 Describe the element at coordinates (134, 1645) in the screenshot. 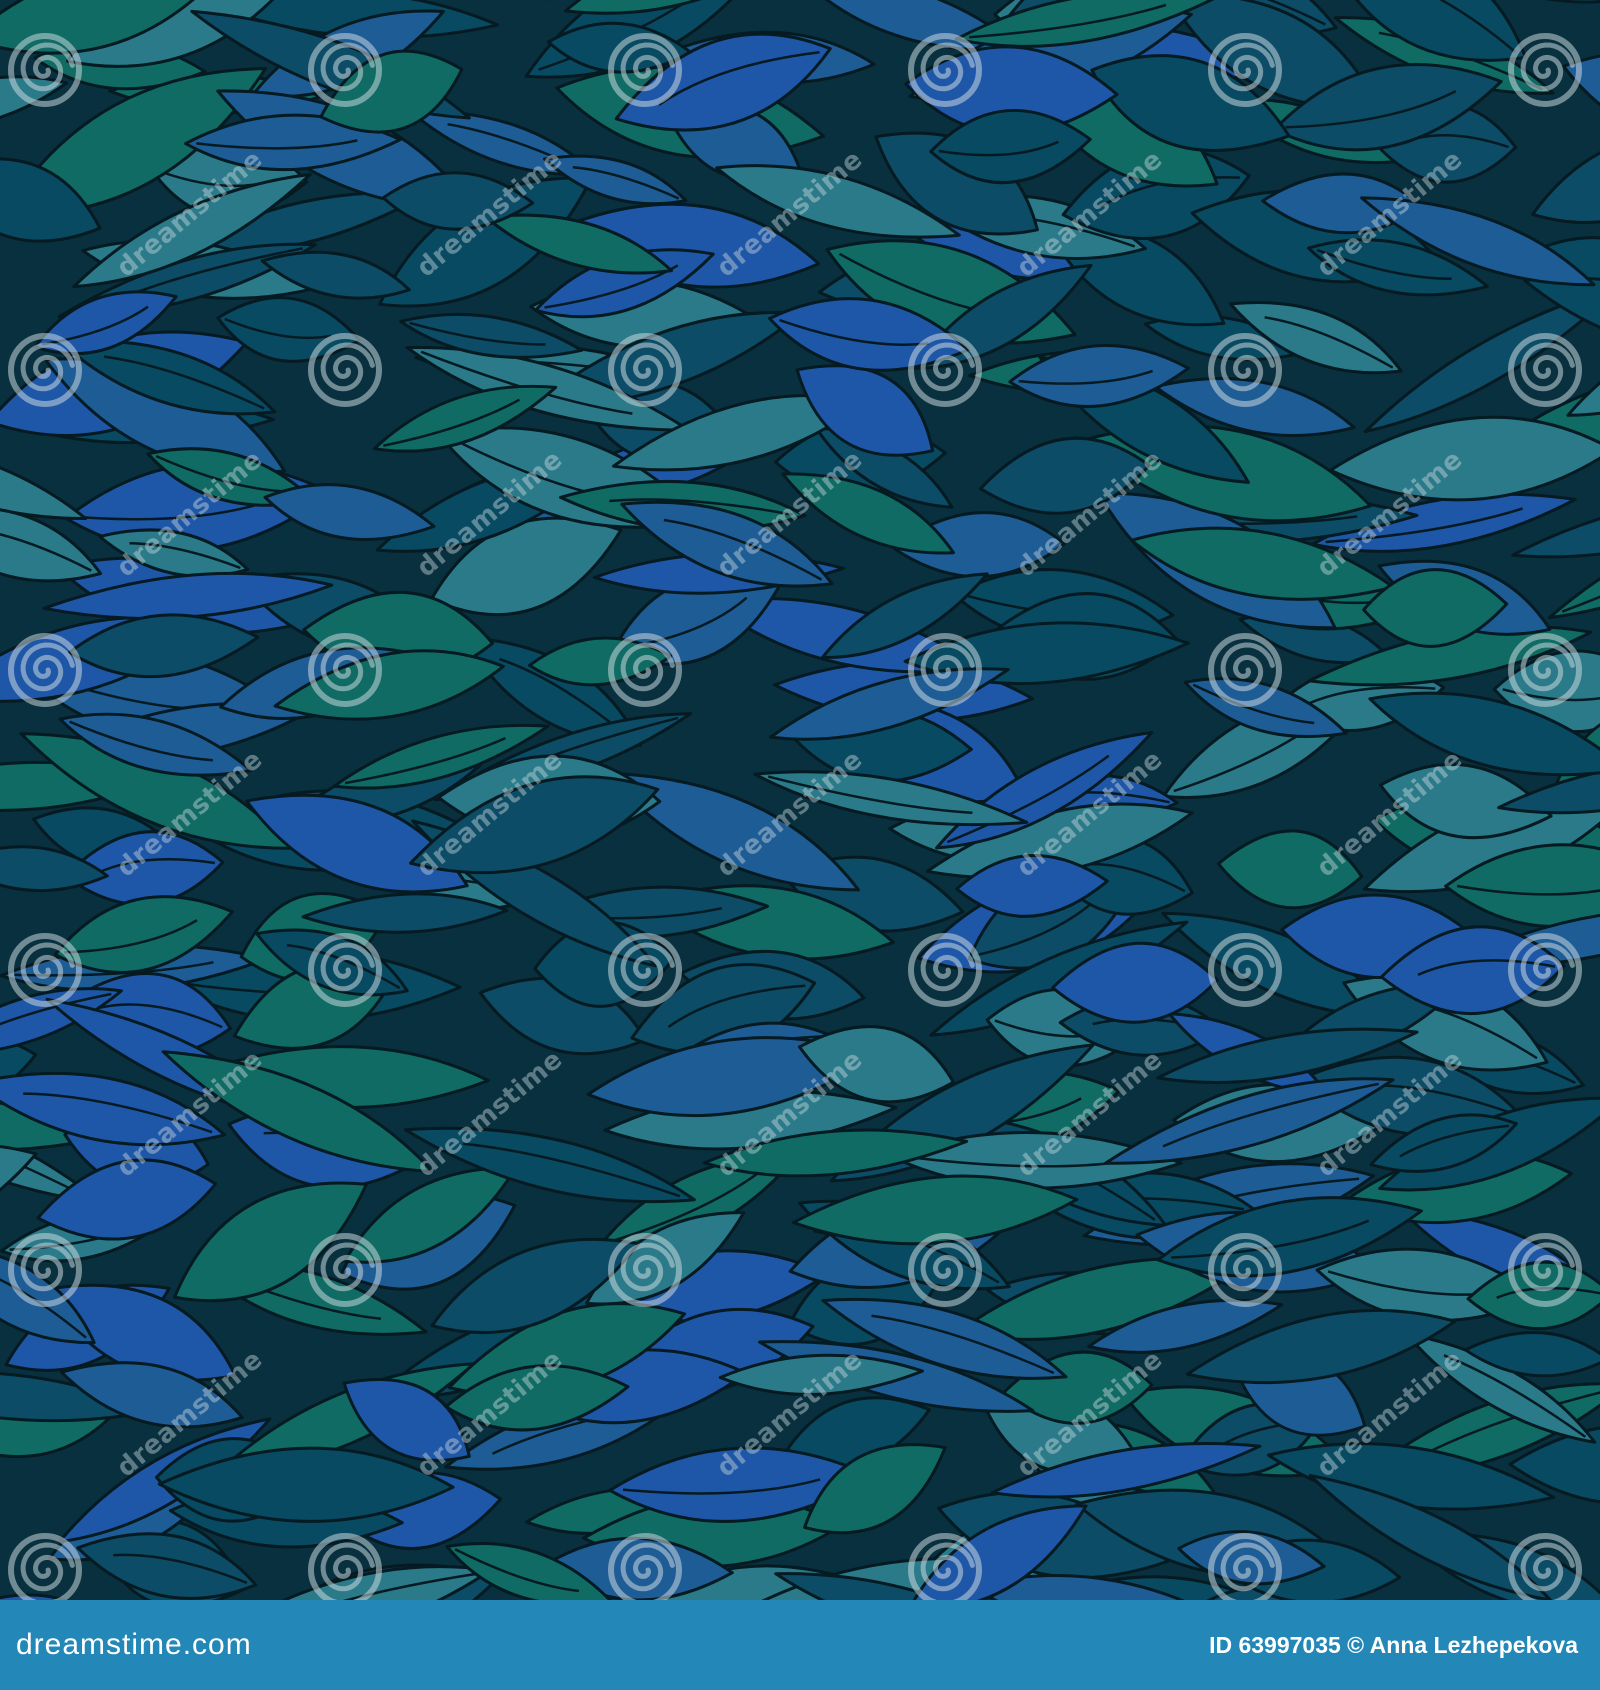

I see `dreamstime-logo-text: dreamstime.com` at that location.